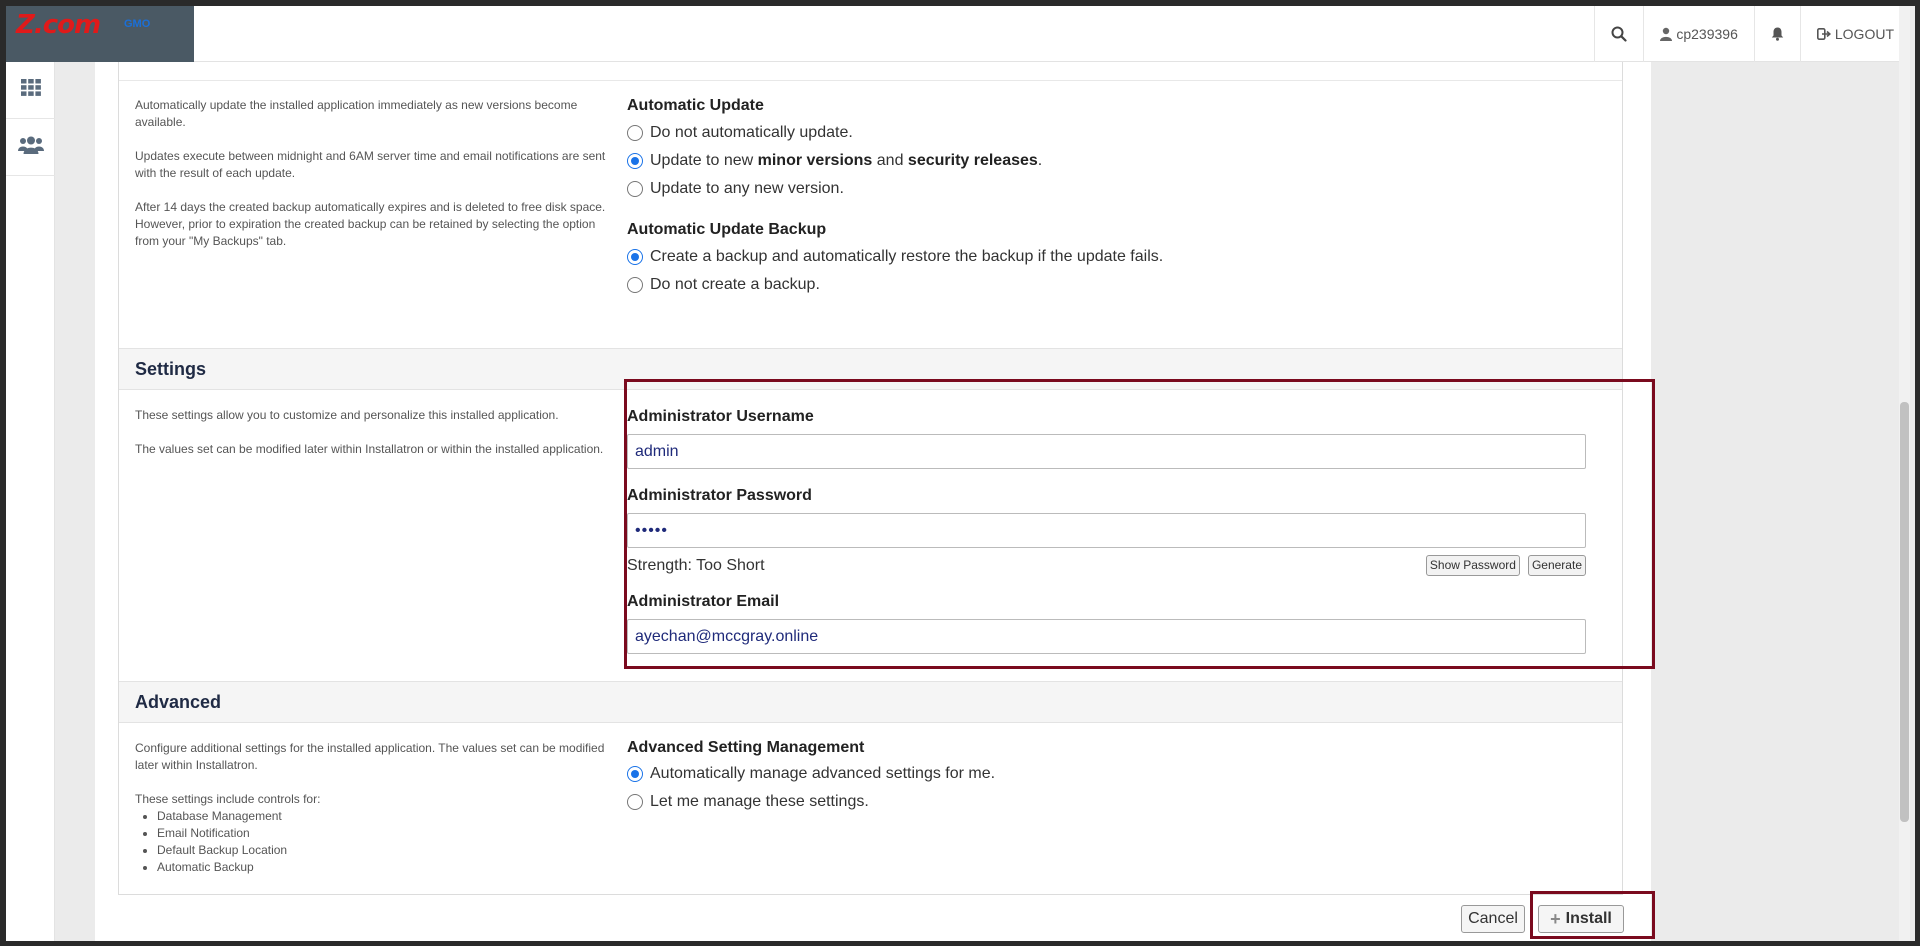 The image size is (1920, 946). I want to click on password-actions: Show Password Generate, so click(1505, 565).